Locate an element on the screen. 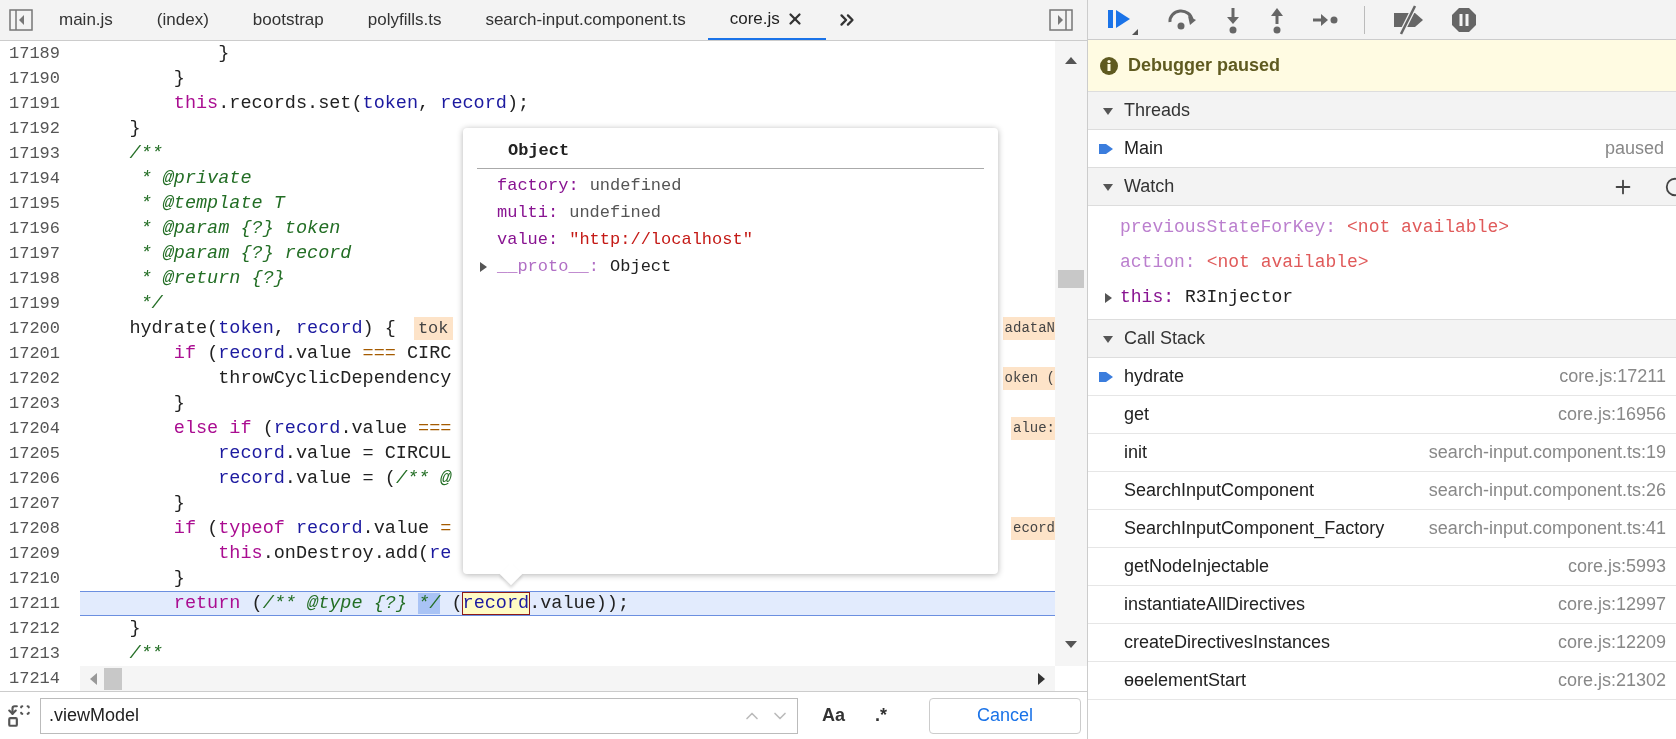 Image resolution: width=1676 pixels, height=739 pixels. source-location: core.js:17211 is located at coordinates (1602, 376).